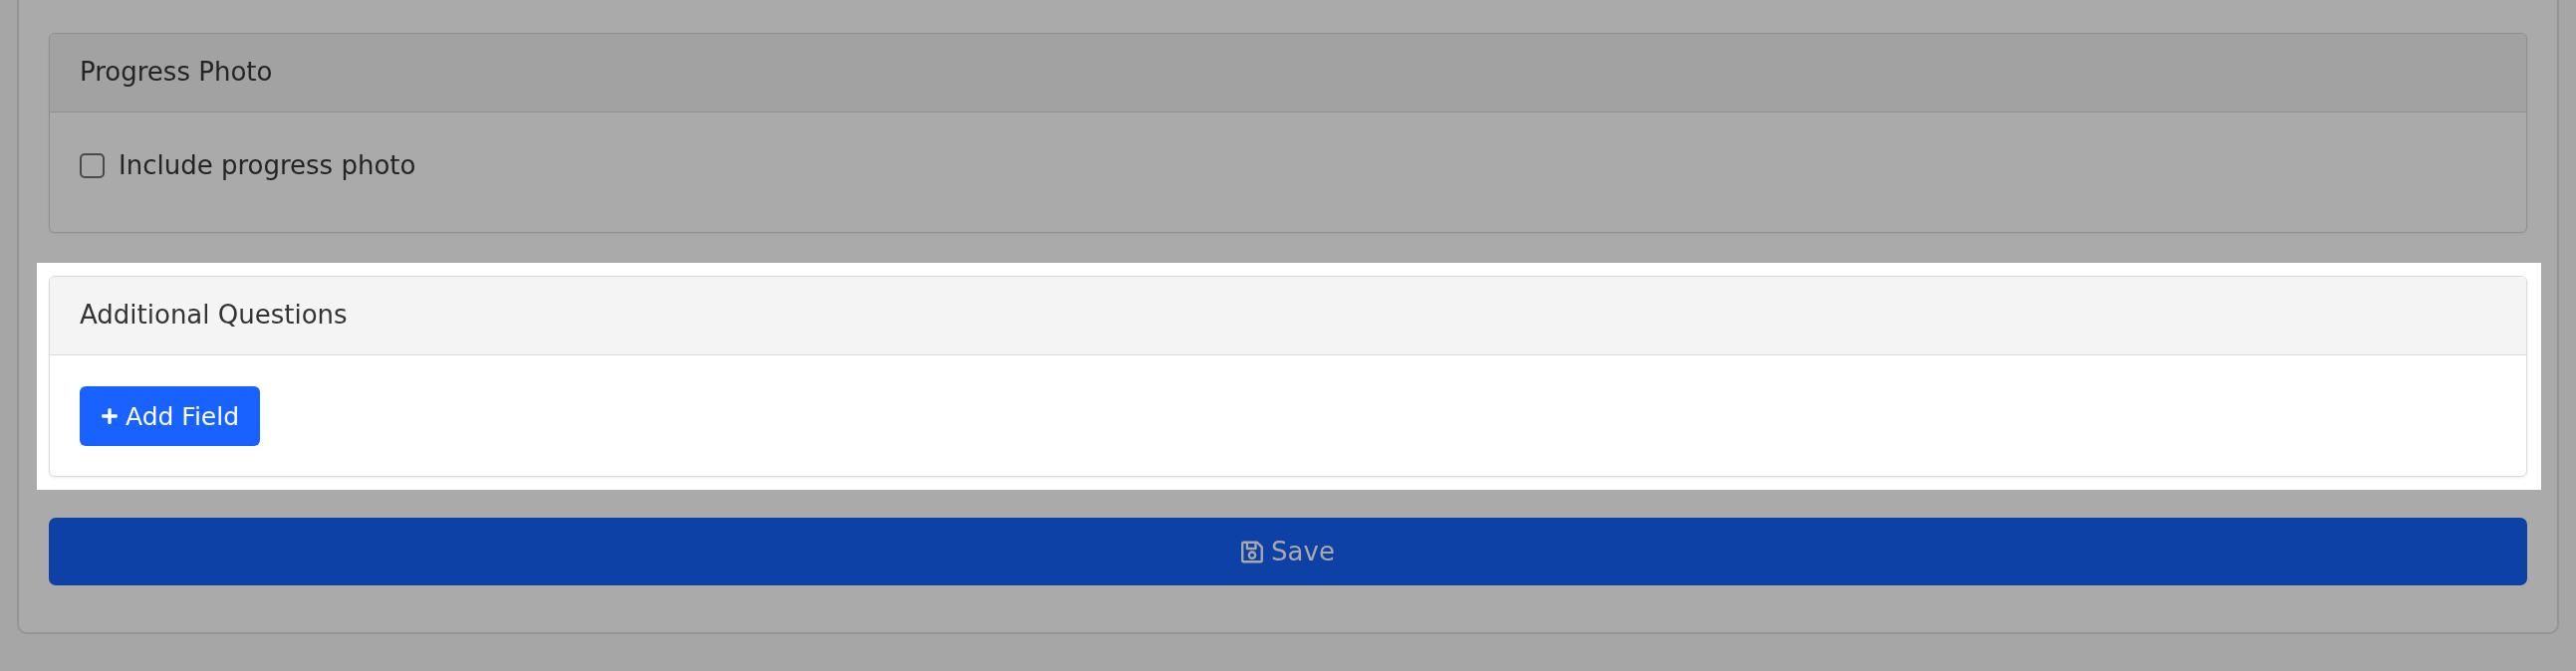 This screenshot has height=671, width=2576. What do you see at coordinates (267, 165) in the screenshot?
I see `checkbox-label: Include progress photo` at bounding box center [267, 165].